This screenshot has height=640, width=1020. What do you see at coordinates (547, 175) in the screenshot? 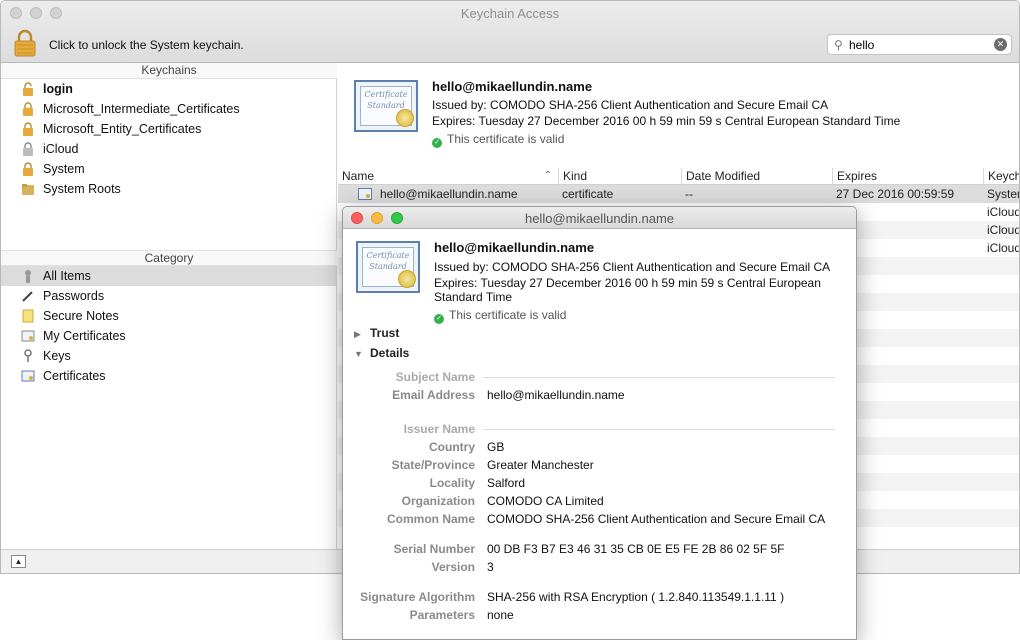
I see `sort-ascending-icon: ⌃` at bounding box center [547, 175].